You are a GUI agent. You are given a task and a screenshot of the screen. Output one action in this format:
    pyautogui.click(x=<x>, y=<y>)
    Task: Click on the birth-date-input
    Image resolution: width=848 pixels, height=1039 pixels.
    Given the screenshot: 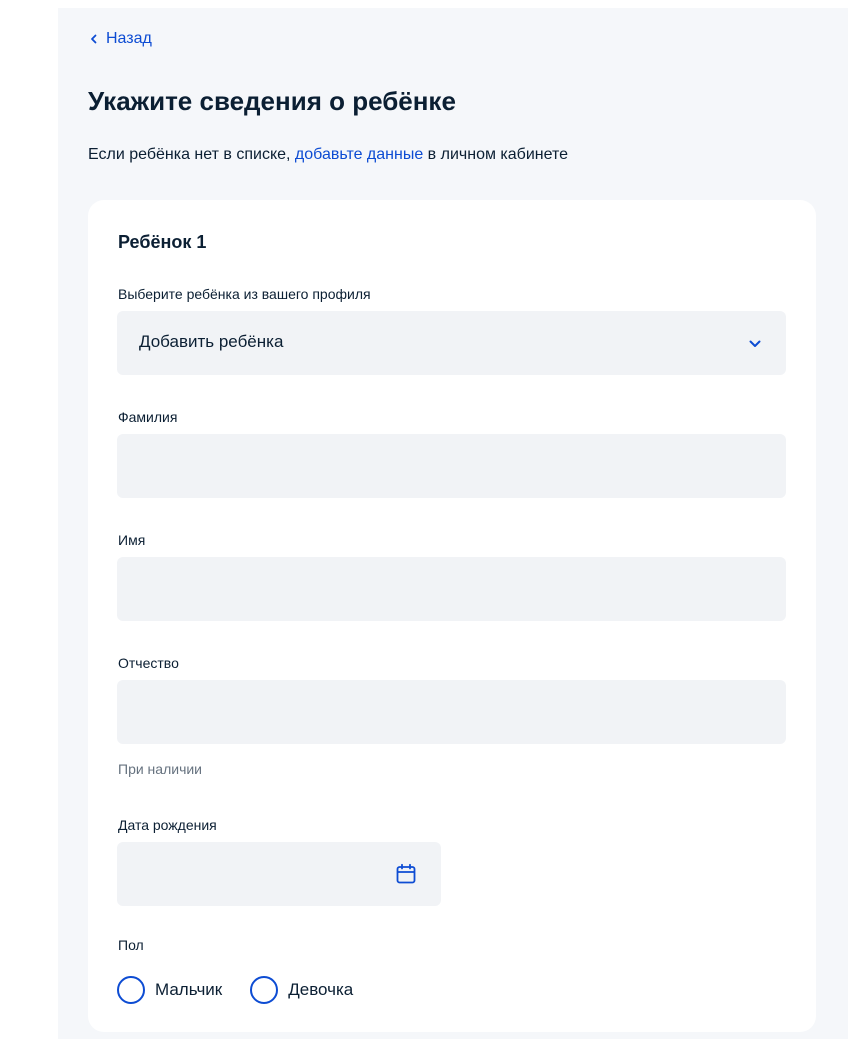 What is the action you would take?
    pyautogui.click(x=252, y=874)
    